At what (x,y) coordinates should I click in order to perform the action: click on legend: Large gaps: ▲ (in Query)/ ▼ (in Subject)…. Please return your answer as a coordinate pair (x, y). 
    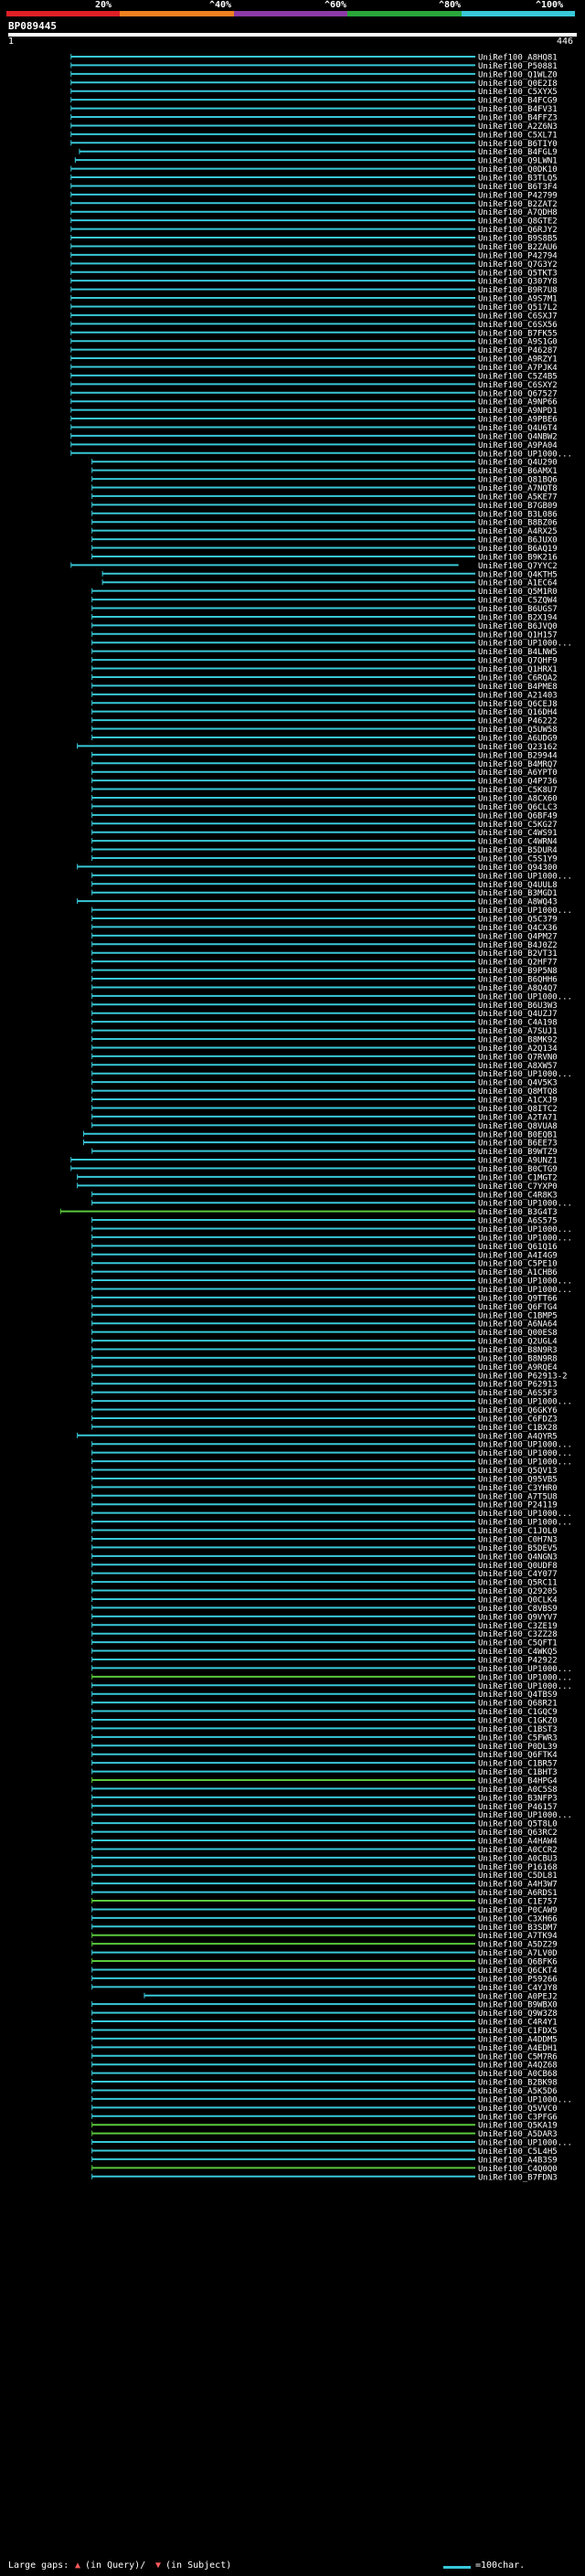
    Looking at the image, I should click on (293, 2566).